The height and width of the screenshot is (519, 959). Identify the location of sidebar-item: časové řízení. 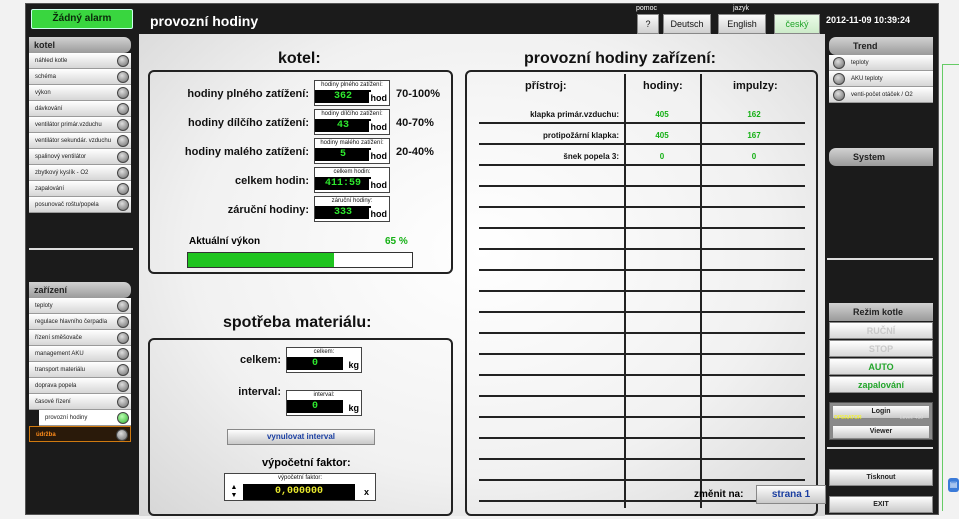
(80, 402).